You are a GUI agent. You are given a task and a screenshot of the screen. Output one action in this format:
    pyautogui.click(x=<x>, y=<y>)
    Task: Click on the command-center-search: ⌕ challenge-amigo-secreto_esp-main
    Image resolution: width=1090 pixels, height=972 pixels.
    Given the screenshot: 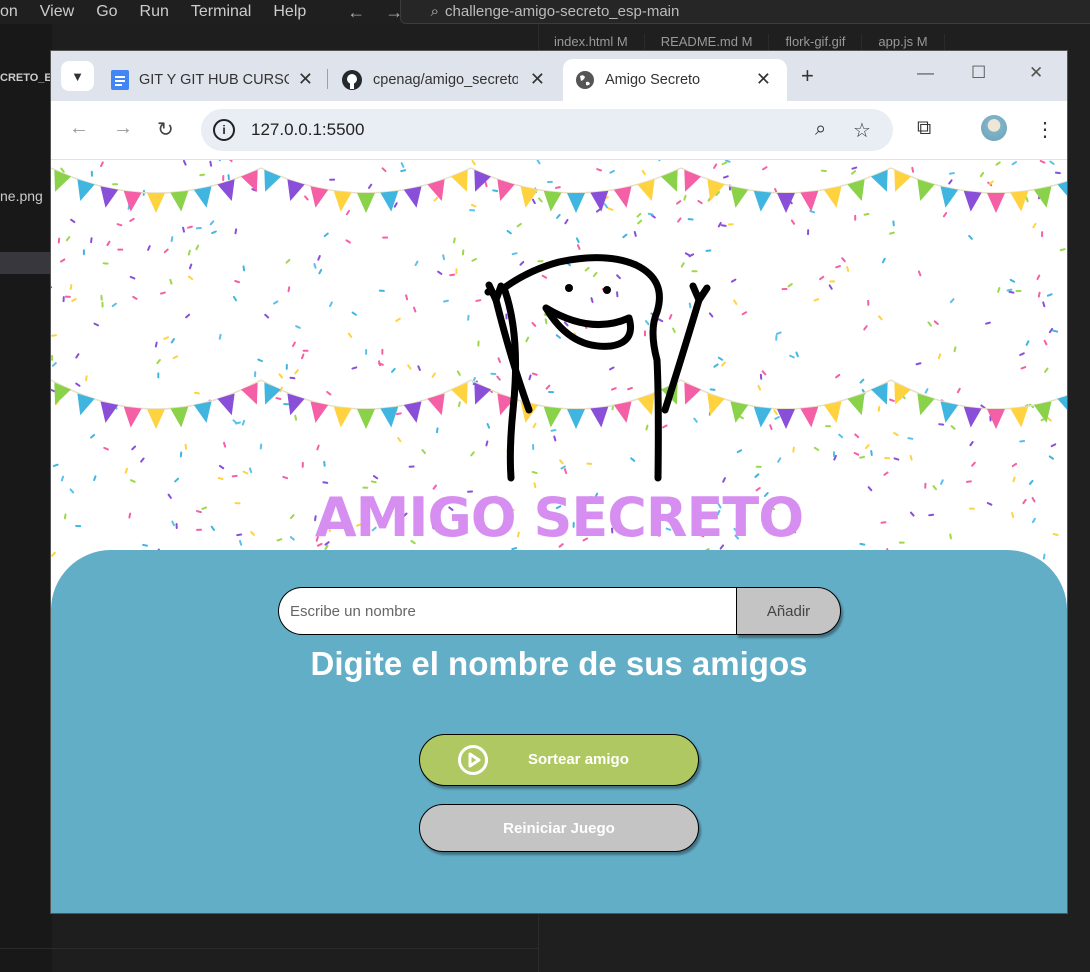 What is the action you would take?
    pyautogui.click(x=745, y=12)
    